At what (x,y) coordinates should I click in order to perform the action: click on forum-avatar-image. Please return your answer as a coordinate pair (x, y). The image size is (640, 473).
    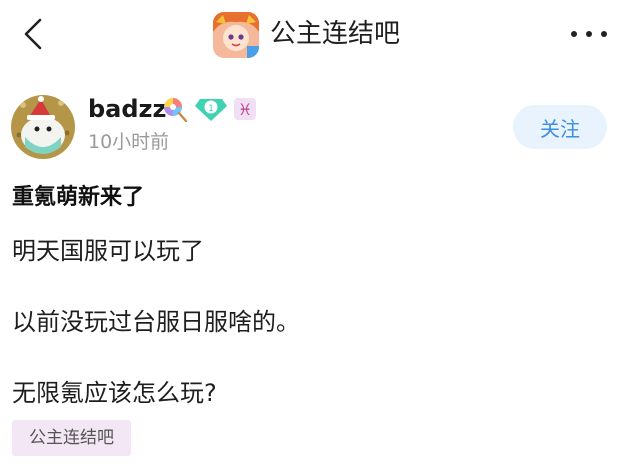
    Looking at the image, I should click on (236, 35).